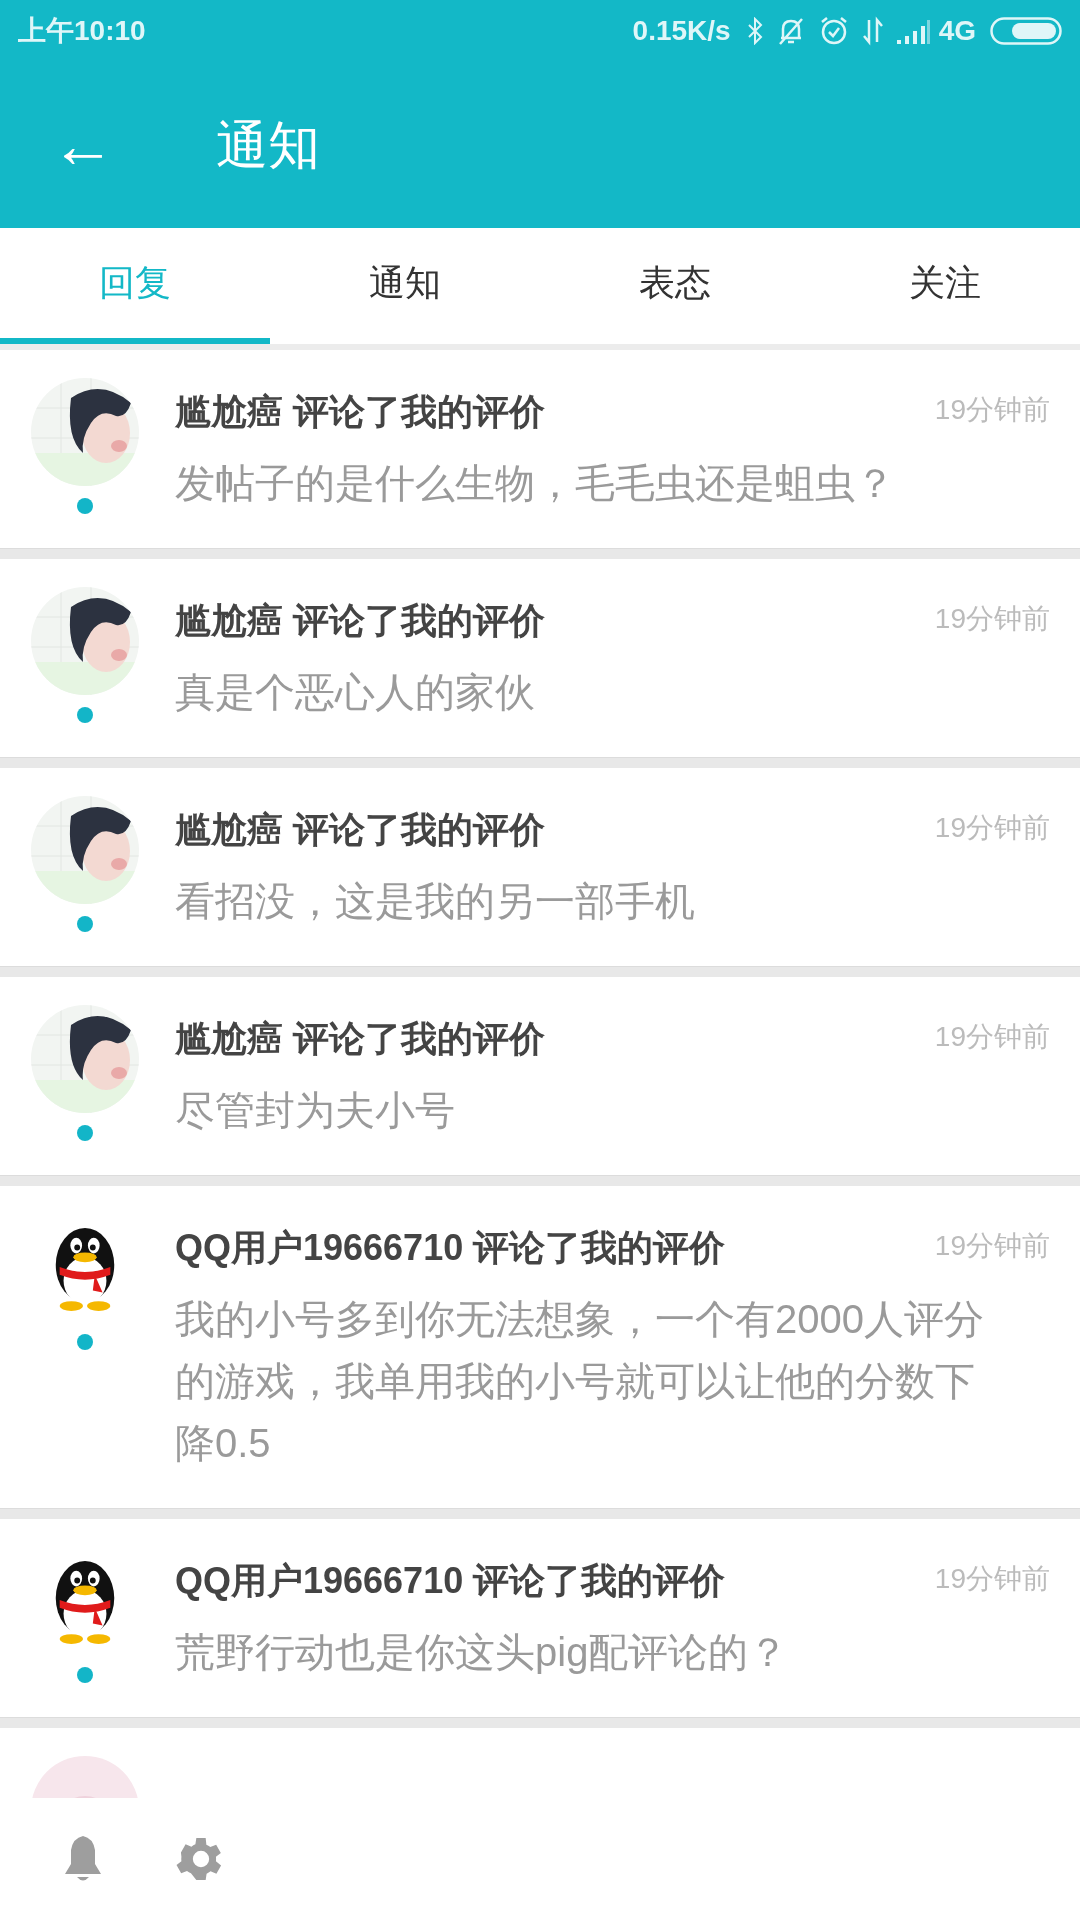 Image resolution: width=1080 pixels, height=1920 pixels. I want to click on tab: 通知, so click(405, 286).